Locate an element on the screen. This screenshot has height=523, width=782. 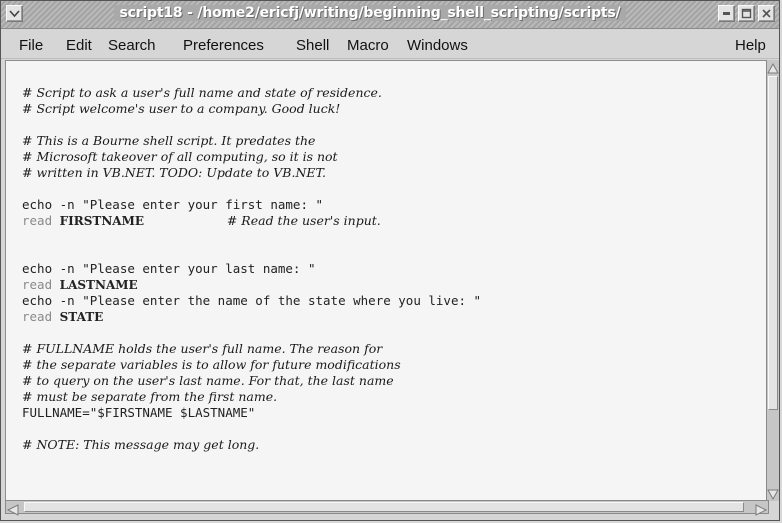
code-line: echo -n "Please enter your last name: " is located at coordinates (251, 269).